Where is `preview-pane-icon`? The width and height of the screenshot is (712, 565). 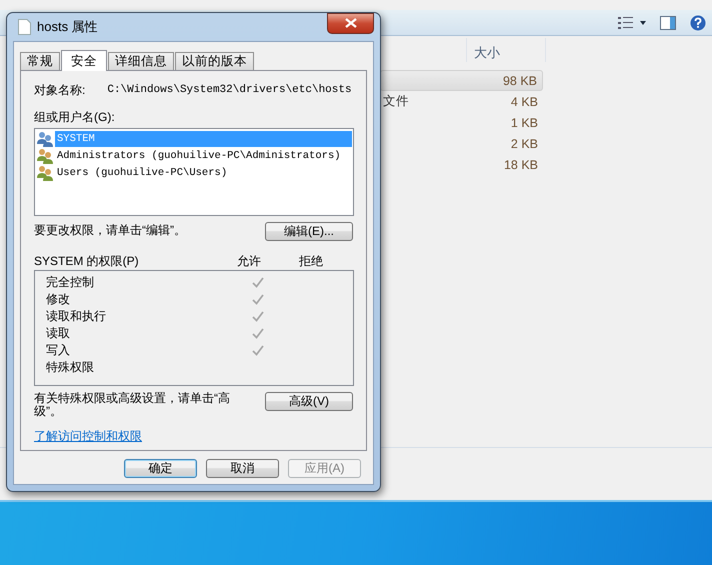 preview-pane-icon is located at coordinates (668, 23).